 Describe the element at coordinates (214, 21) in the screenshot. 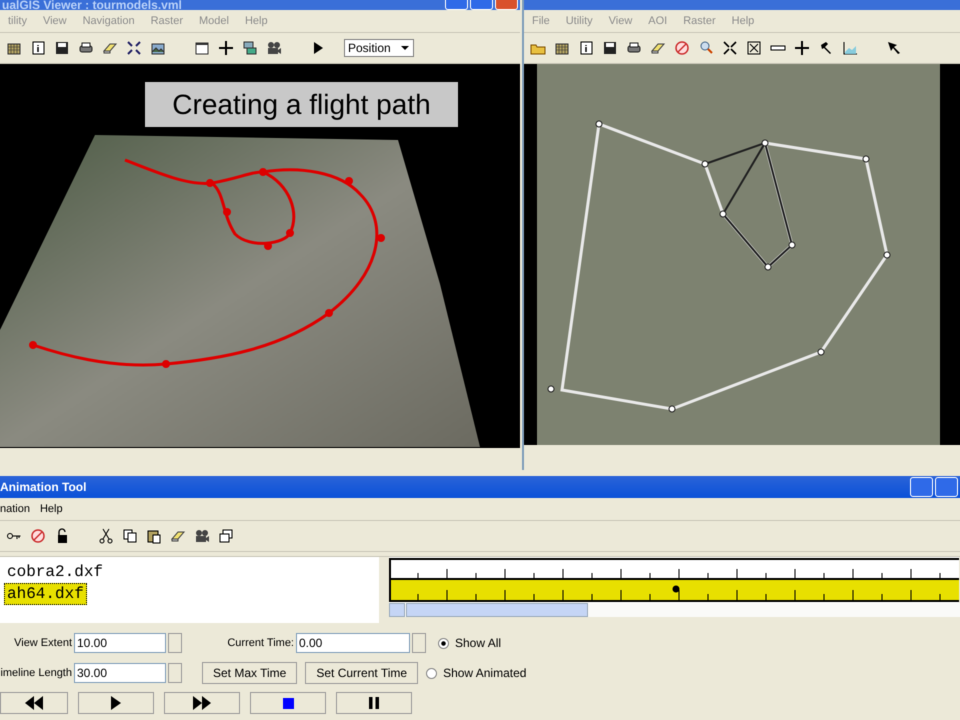

I see `menu-item: Model` at that location.